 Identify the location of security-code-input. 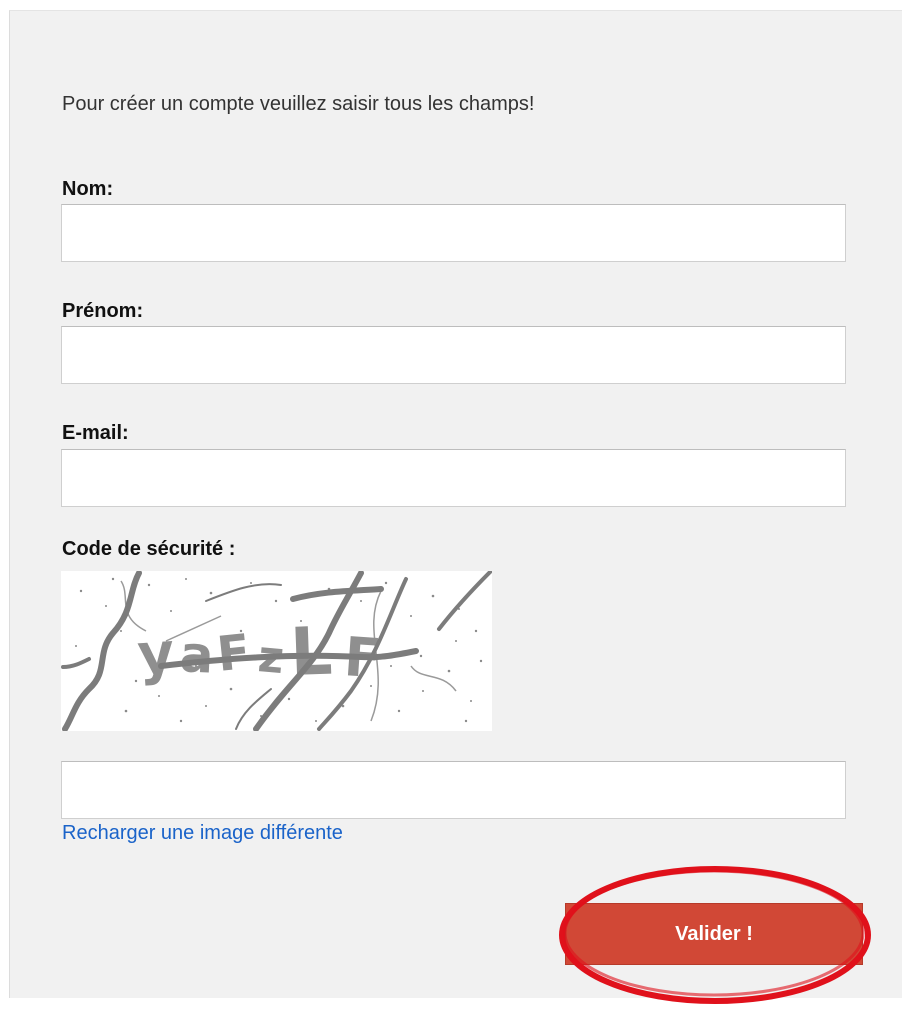
(453, 790).